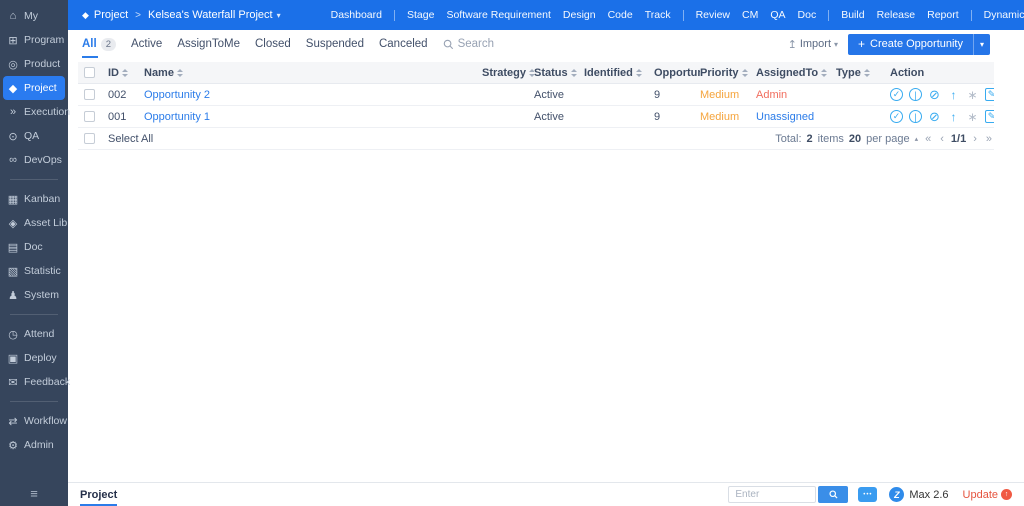  I want to click on import-button: ↥ Import ▾, so click(813, 44).